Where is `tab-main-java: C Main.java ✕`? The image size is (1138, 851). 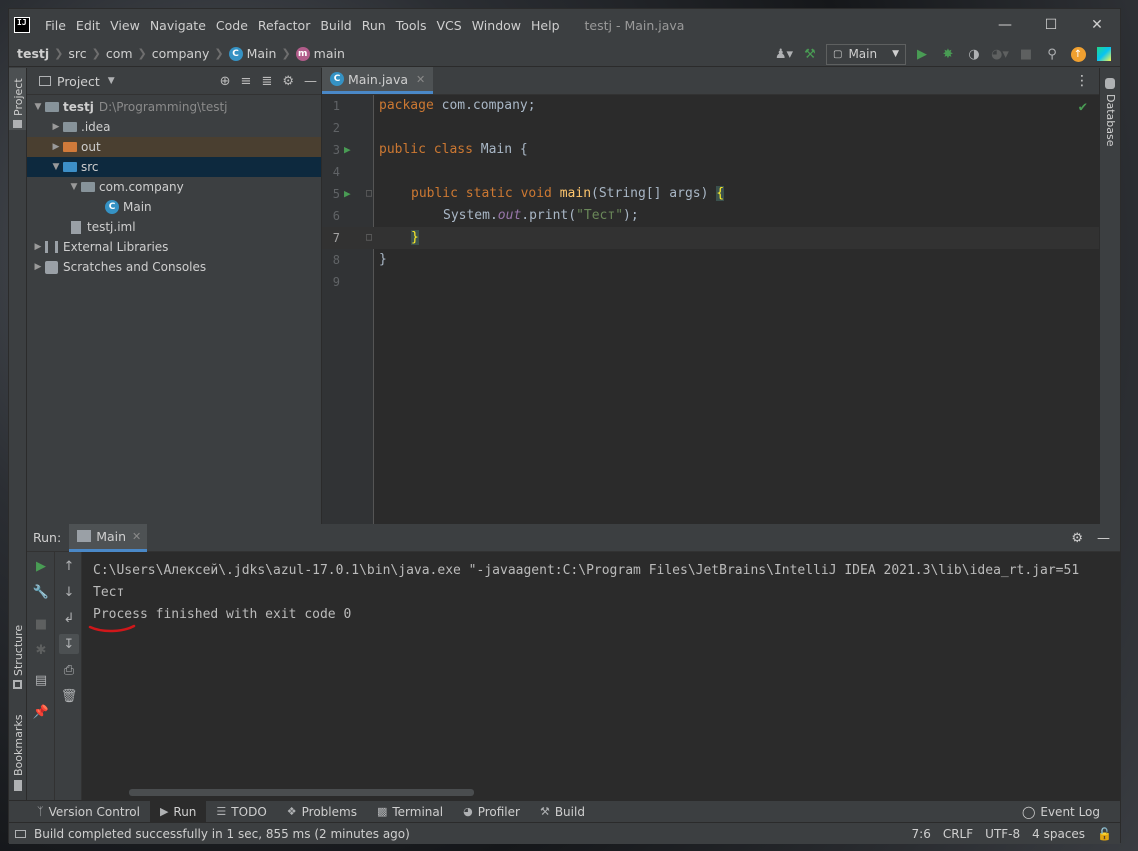 tab-main-java: C Main.java ✕ is located at coordinates (378, 80).